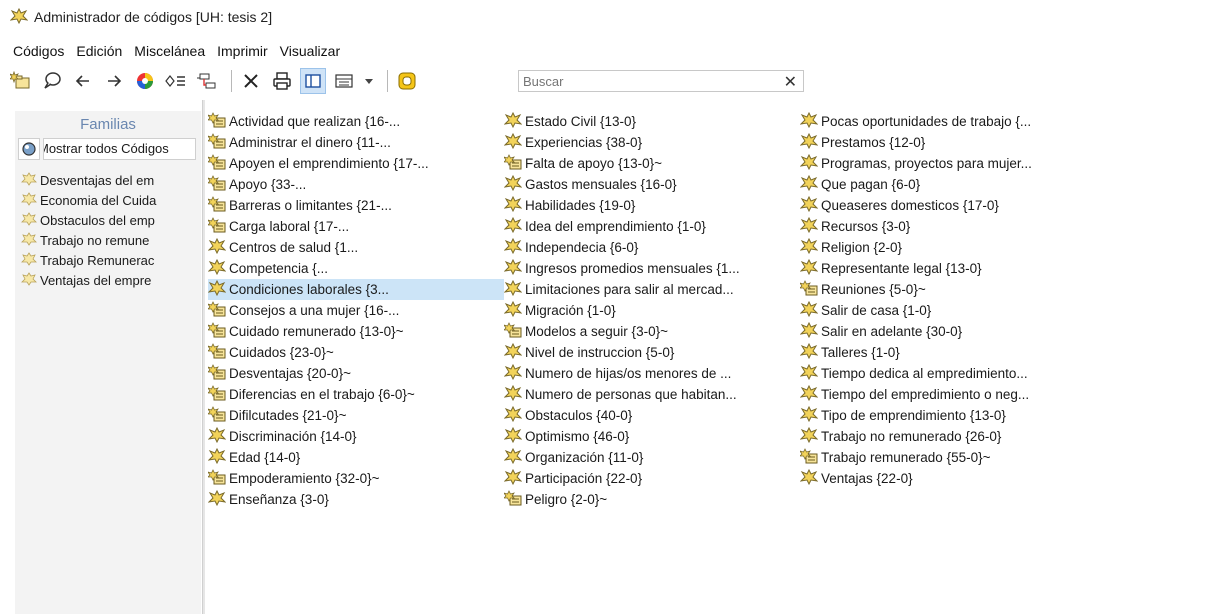 This screenshot has width=1213, height=614. What do you see at coordinates (652, 205) in the screenshot?
I see `code-item: Habilidades {19-0}` at bounding box center [652, 205].